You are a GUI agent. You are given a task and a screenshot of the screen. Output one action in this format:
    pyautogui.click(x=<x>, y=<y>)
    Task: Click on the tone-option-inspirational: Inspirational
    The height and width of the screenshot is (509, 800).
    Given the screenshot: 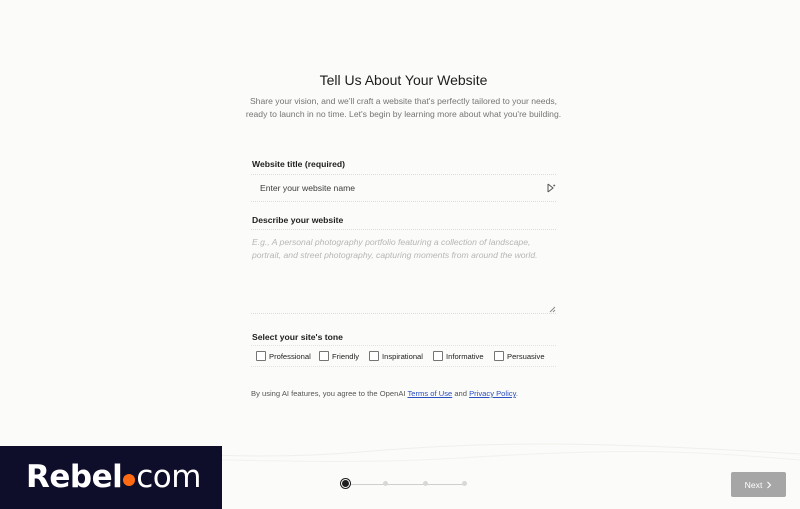 What is the action you would take?
    pyautogui.click(x=396, y=356)
    